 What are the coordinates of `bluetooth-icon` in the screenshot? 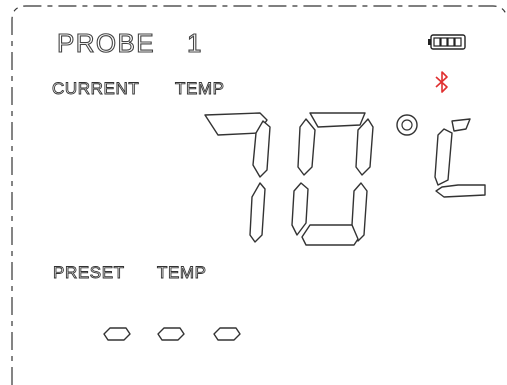 It's located at (441, 82).